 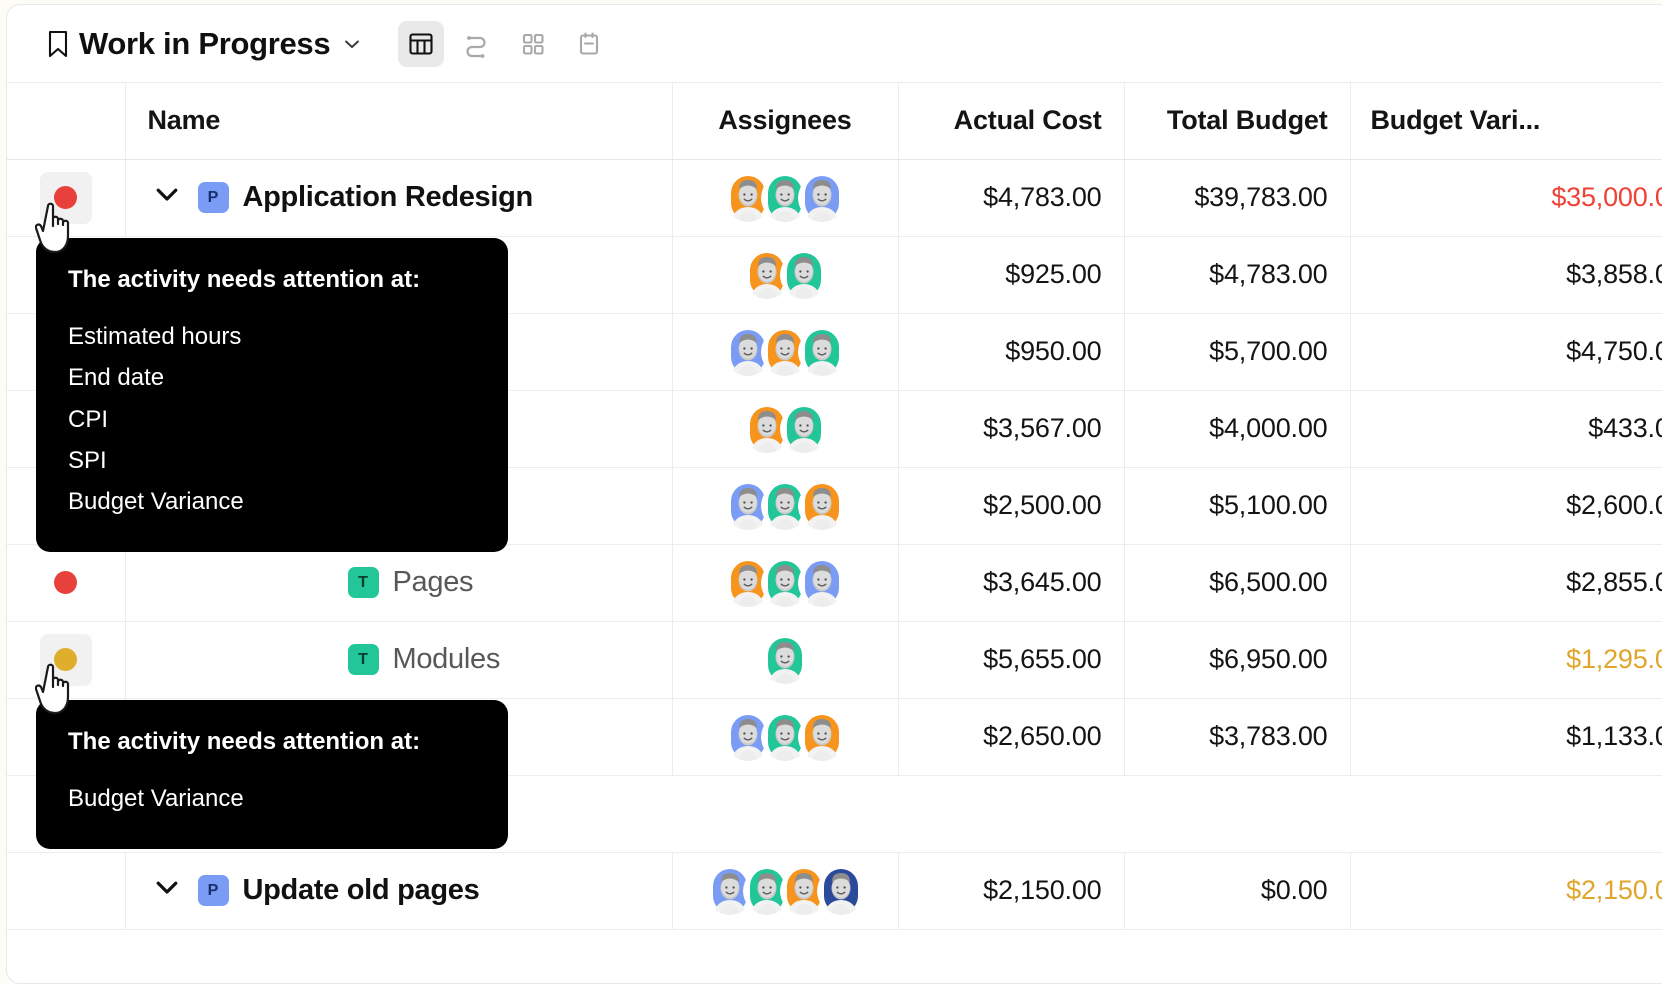 What do you see at coordinates (1506, 275) in the screenshot?
I see `budget-variance-cell: $3,858.00` at bounding box center [1506, 275].